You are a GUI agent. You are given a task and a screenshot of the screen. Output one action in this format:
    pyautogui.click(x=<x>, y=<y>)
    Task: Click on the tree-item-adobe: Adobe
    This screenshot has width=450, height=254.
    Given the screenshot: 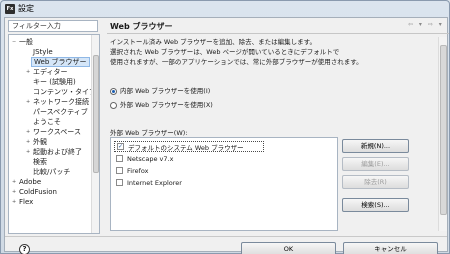 What is the action you would take?
    pyautogui.click(x=30, y=182)
    